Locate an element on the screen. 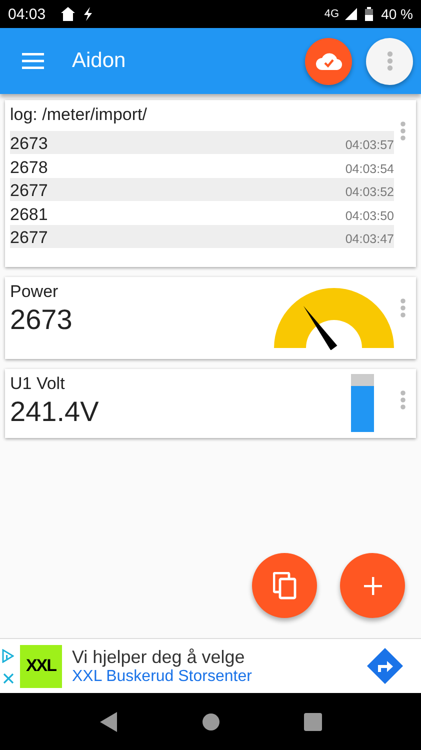 Image resolution: width=421 pixels, height=750 pixels. widget-label: Power is located at coordinates (35, 292).